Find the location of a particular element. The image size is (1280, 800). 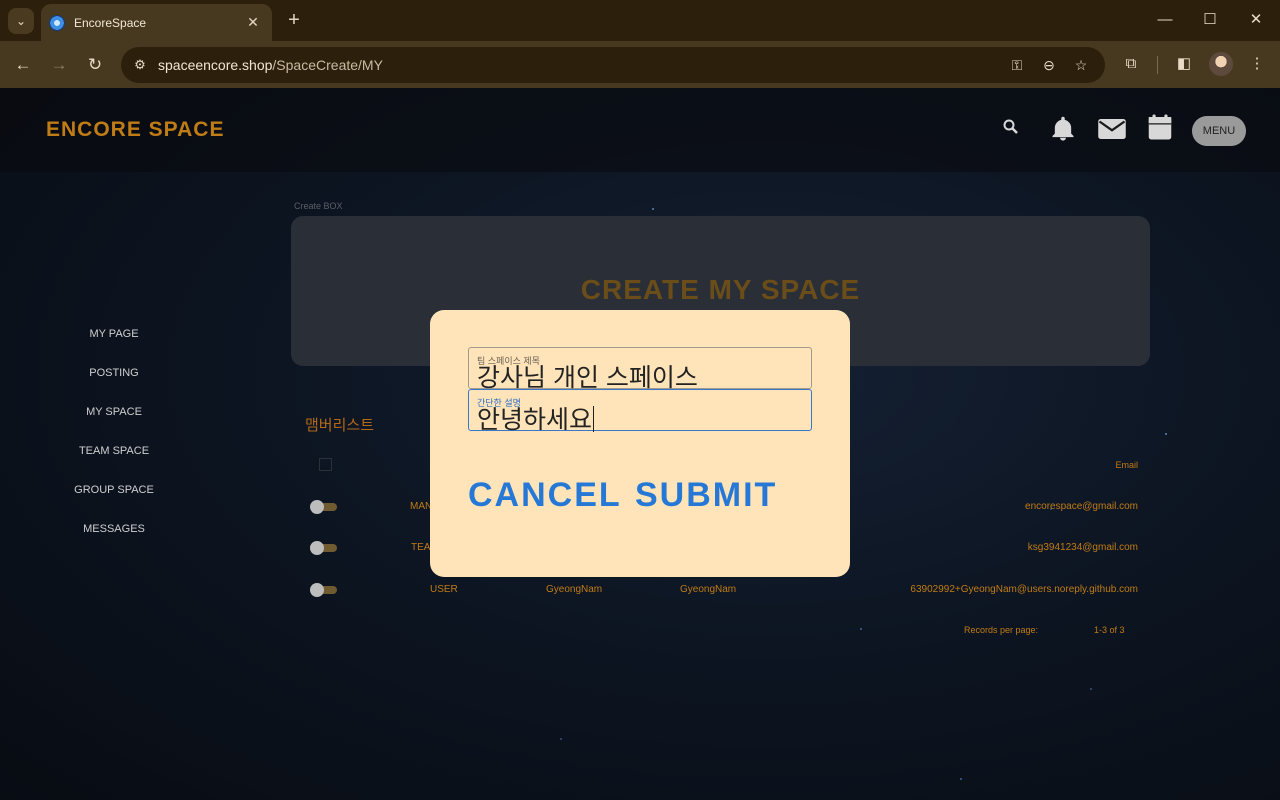

password-key-icon: ⚿ is located at coordinates (1017, 65).